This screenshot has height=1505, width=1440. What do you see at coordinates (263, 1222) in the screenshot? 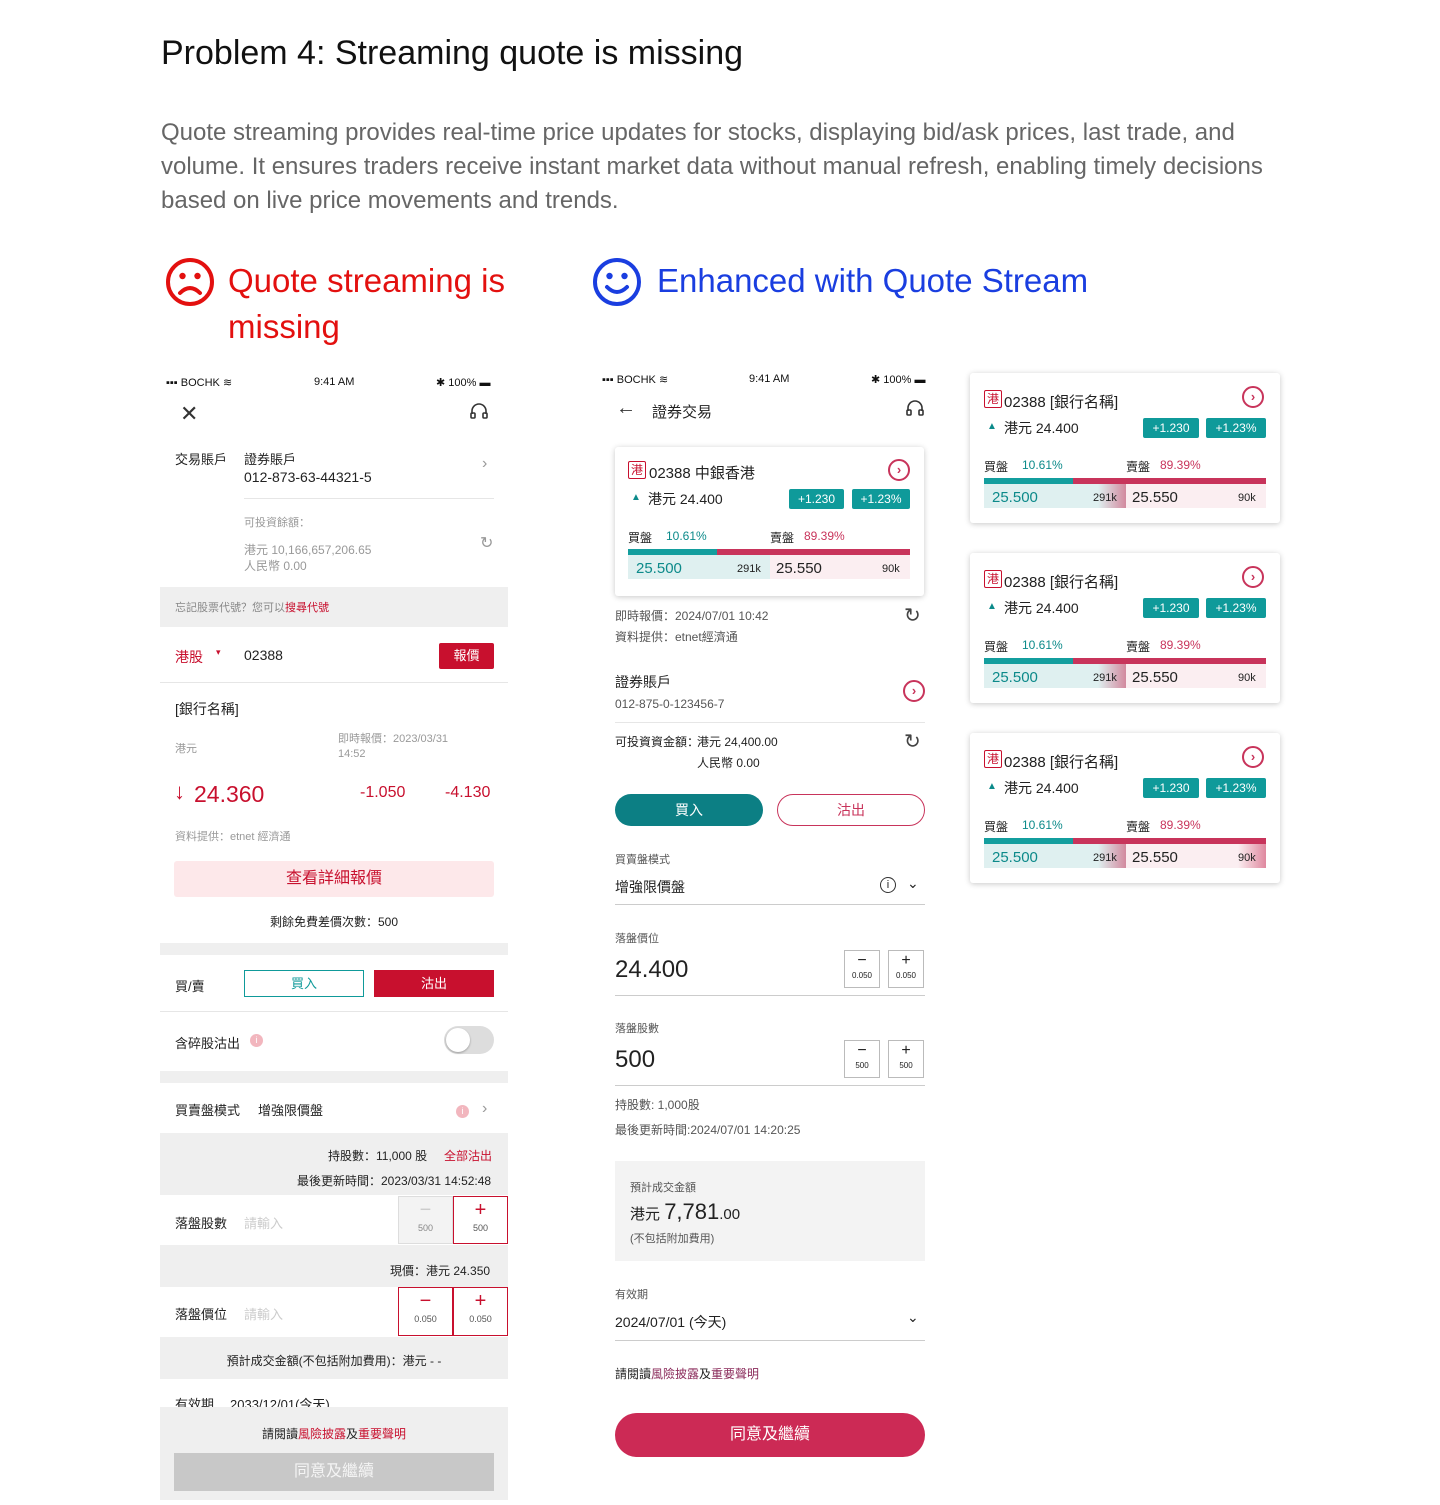
I see `quantity-input: 請輸入` at bounding box center [263, 1222].